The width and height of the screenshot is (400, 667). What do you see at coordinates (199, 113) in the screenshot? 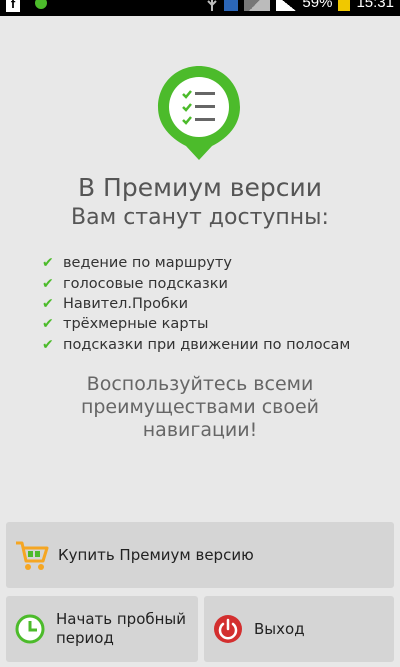
I see `checklist-pin-icon` at bounding box center [199, 113].